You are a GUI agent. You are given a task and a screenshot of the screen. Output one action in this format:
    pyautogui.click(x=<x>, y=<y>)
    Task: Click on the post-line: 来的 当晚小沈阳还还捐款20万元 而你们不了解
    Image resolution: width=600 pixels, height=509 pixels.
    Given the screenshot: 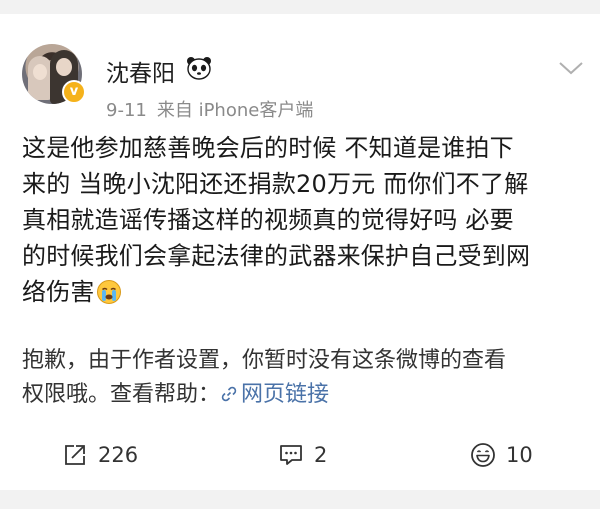 What is the action you would take?
    pyautogui.click(x=275, y=184)
    